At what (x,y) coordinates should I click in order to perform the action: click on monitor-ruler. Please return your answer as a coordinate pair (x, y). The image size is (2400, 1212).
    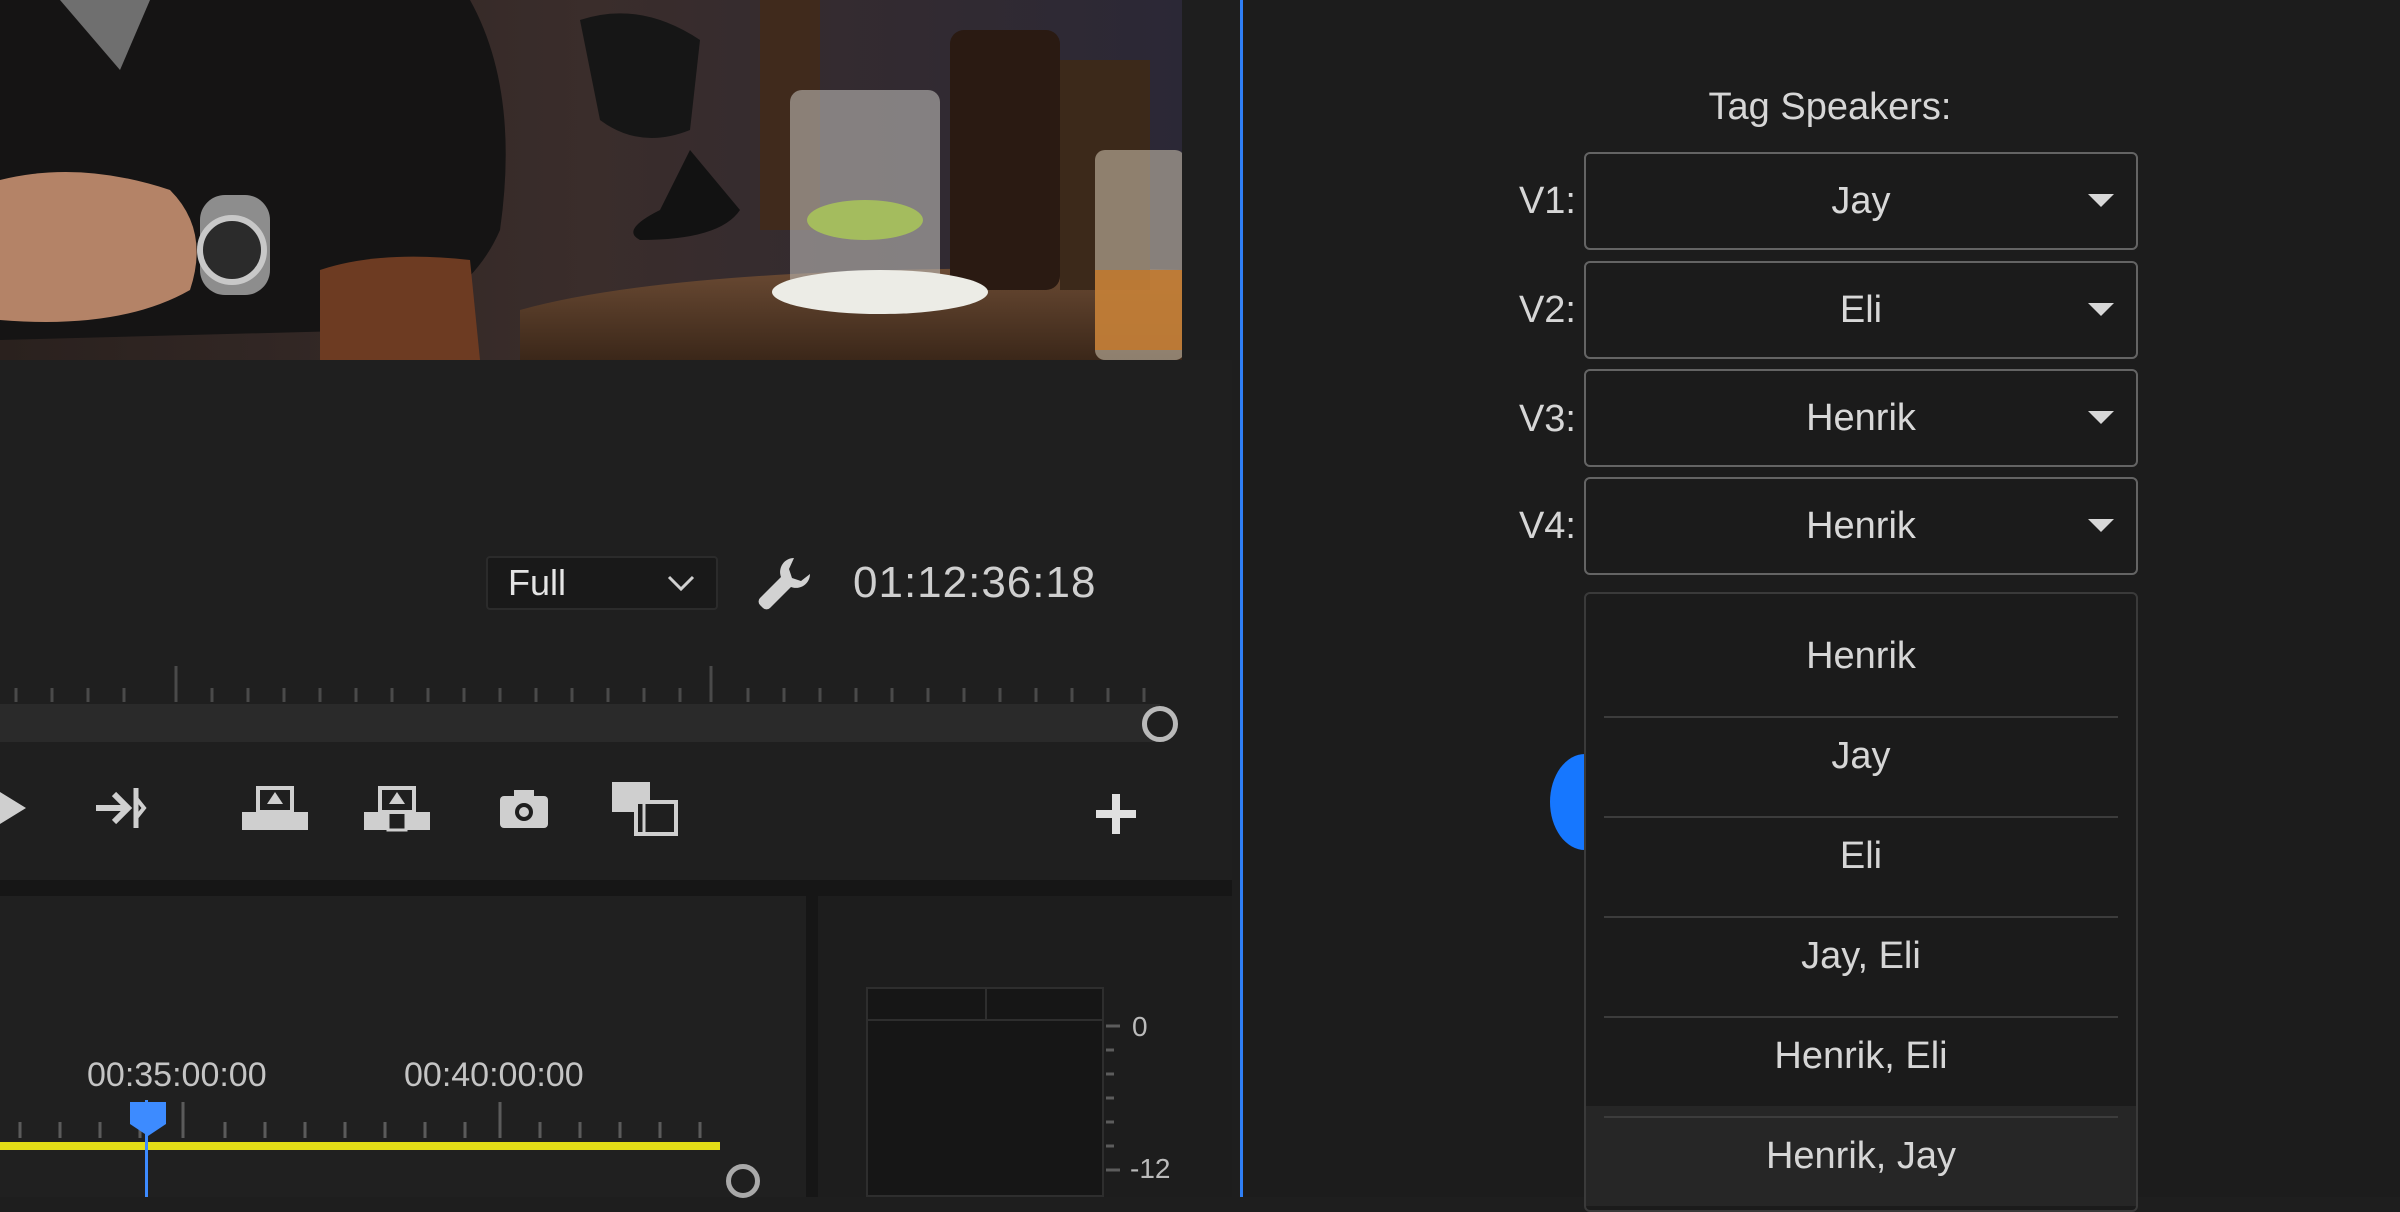
    Looking at the image, I should click on (580, 684).